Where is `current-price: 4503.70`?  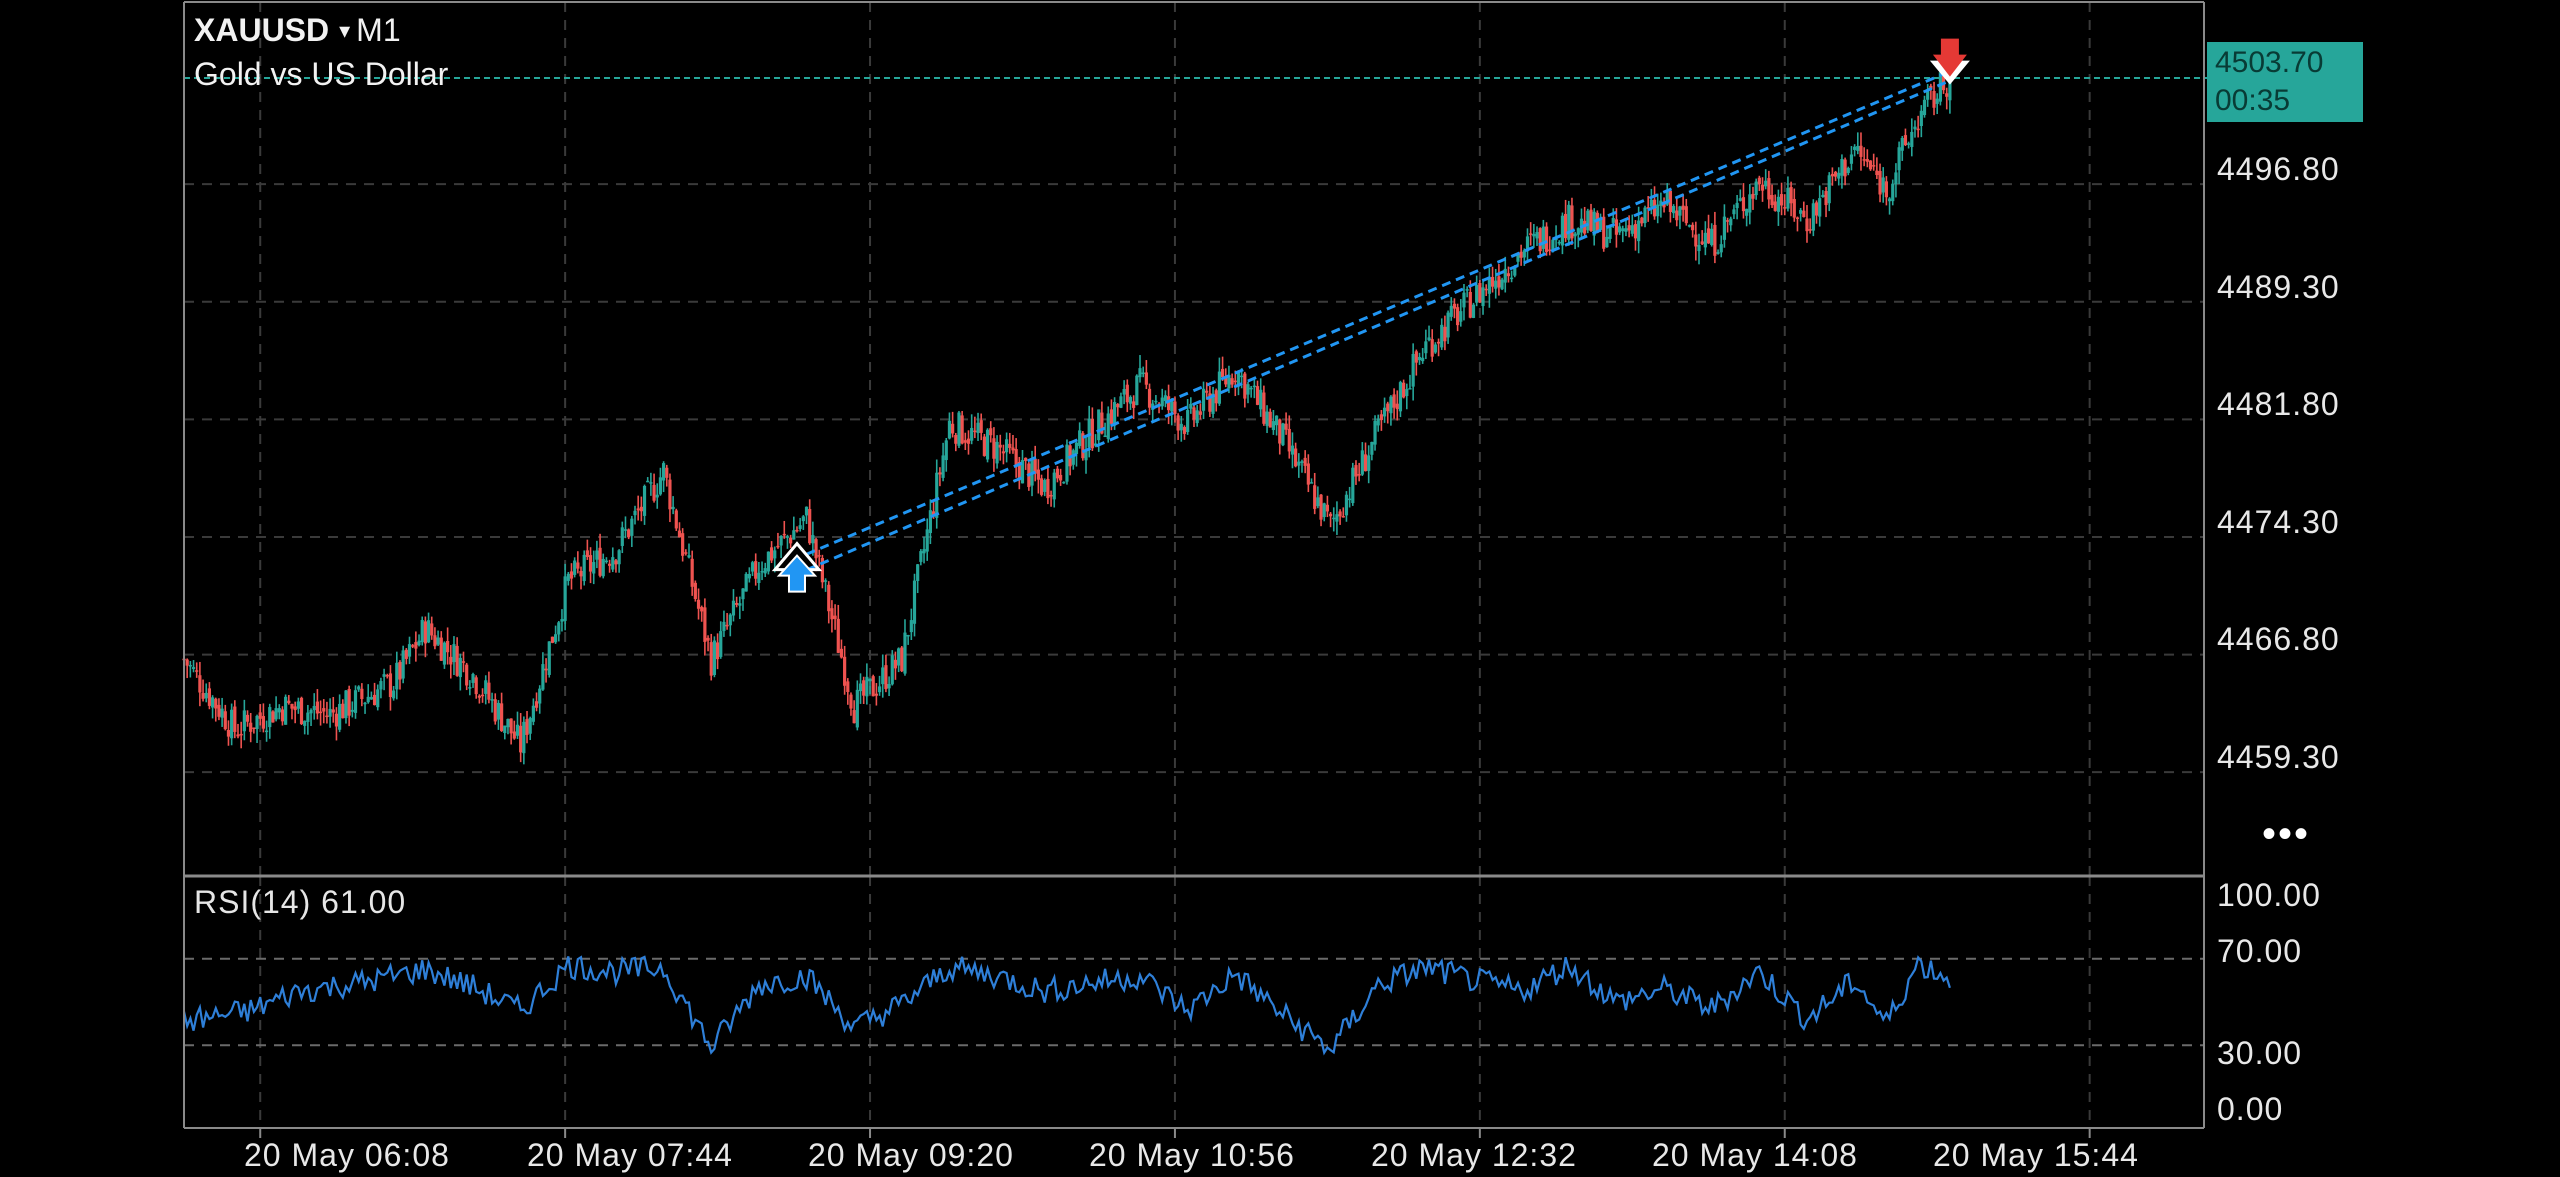
current-price: 4503.70 is located at coordinates (2269, 62).